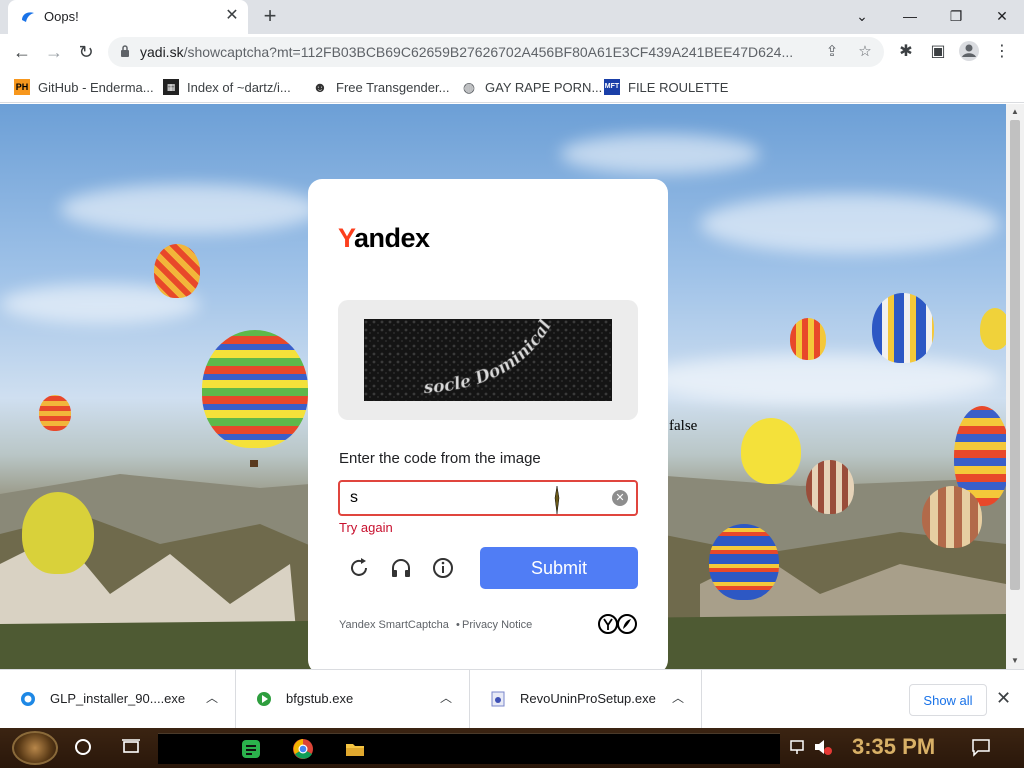  What do you see at coordinates (384, 238) in the screenshot?
I see `yandex-logo: Yandex` at bounding box center [384, 238].